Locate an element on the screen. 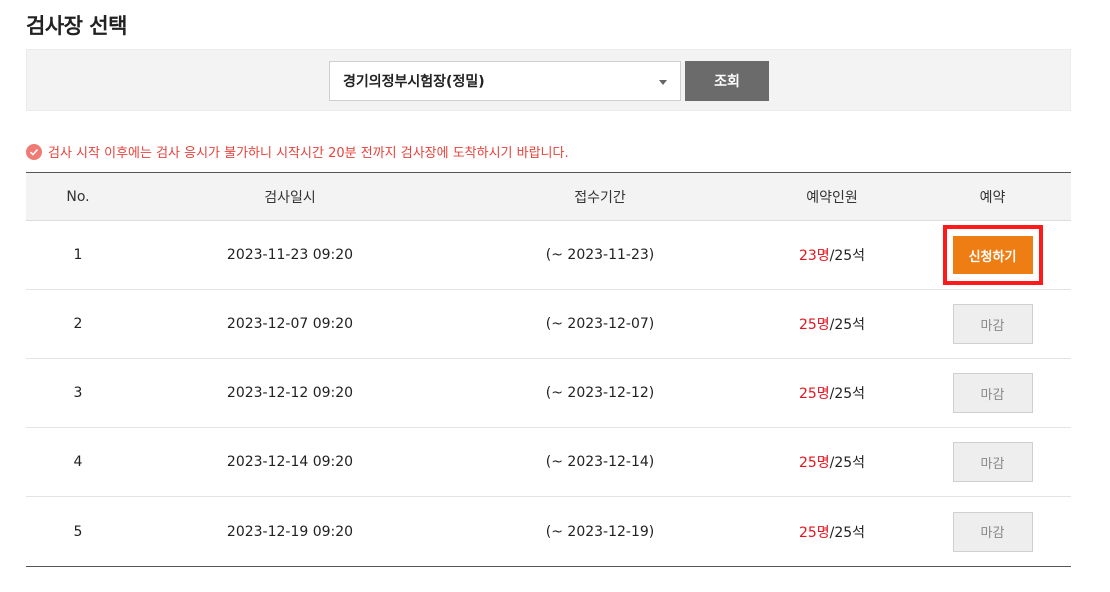 The image size is (1110, 592). page-title: 검사장 선택 is located at coordinates (76, 26).